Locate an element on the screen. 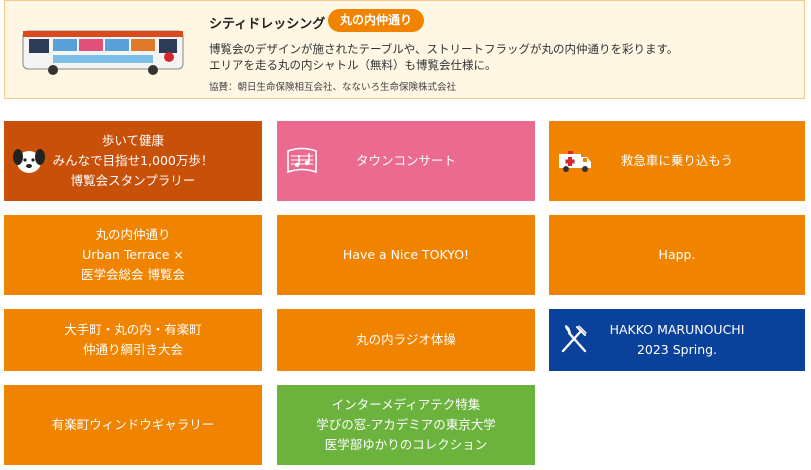 The height and width of the screenshot is (470, 811). tile-have-a-nice-tokyo: Have a Nice TOKYO! is located at coordinates (406, 255).